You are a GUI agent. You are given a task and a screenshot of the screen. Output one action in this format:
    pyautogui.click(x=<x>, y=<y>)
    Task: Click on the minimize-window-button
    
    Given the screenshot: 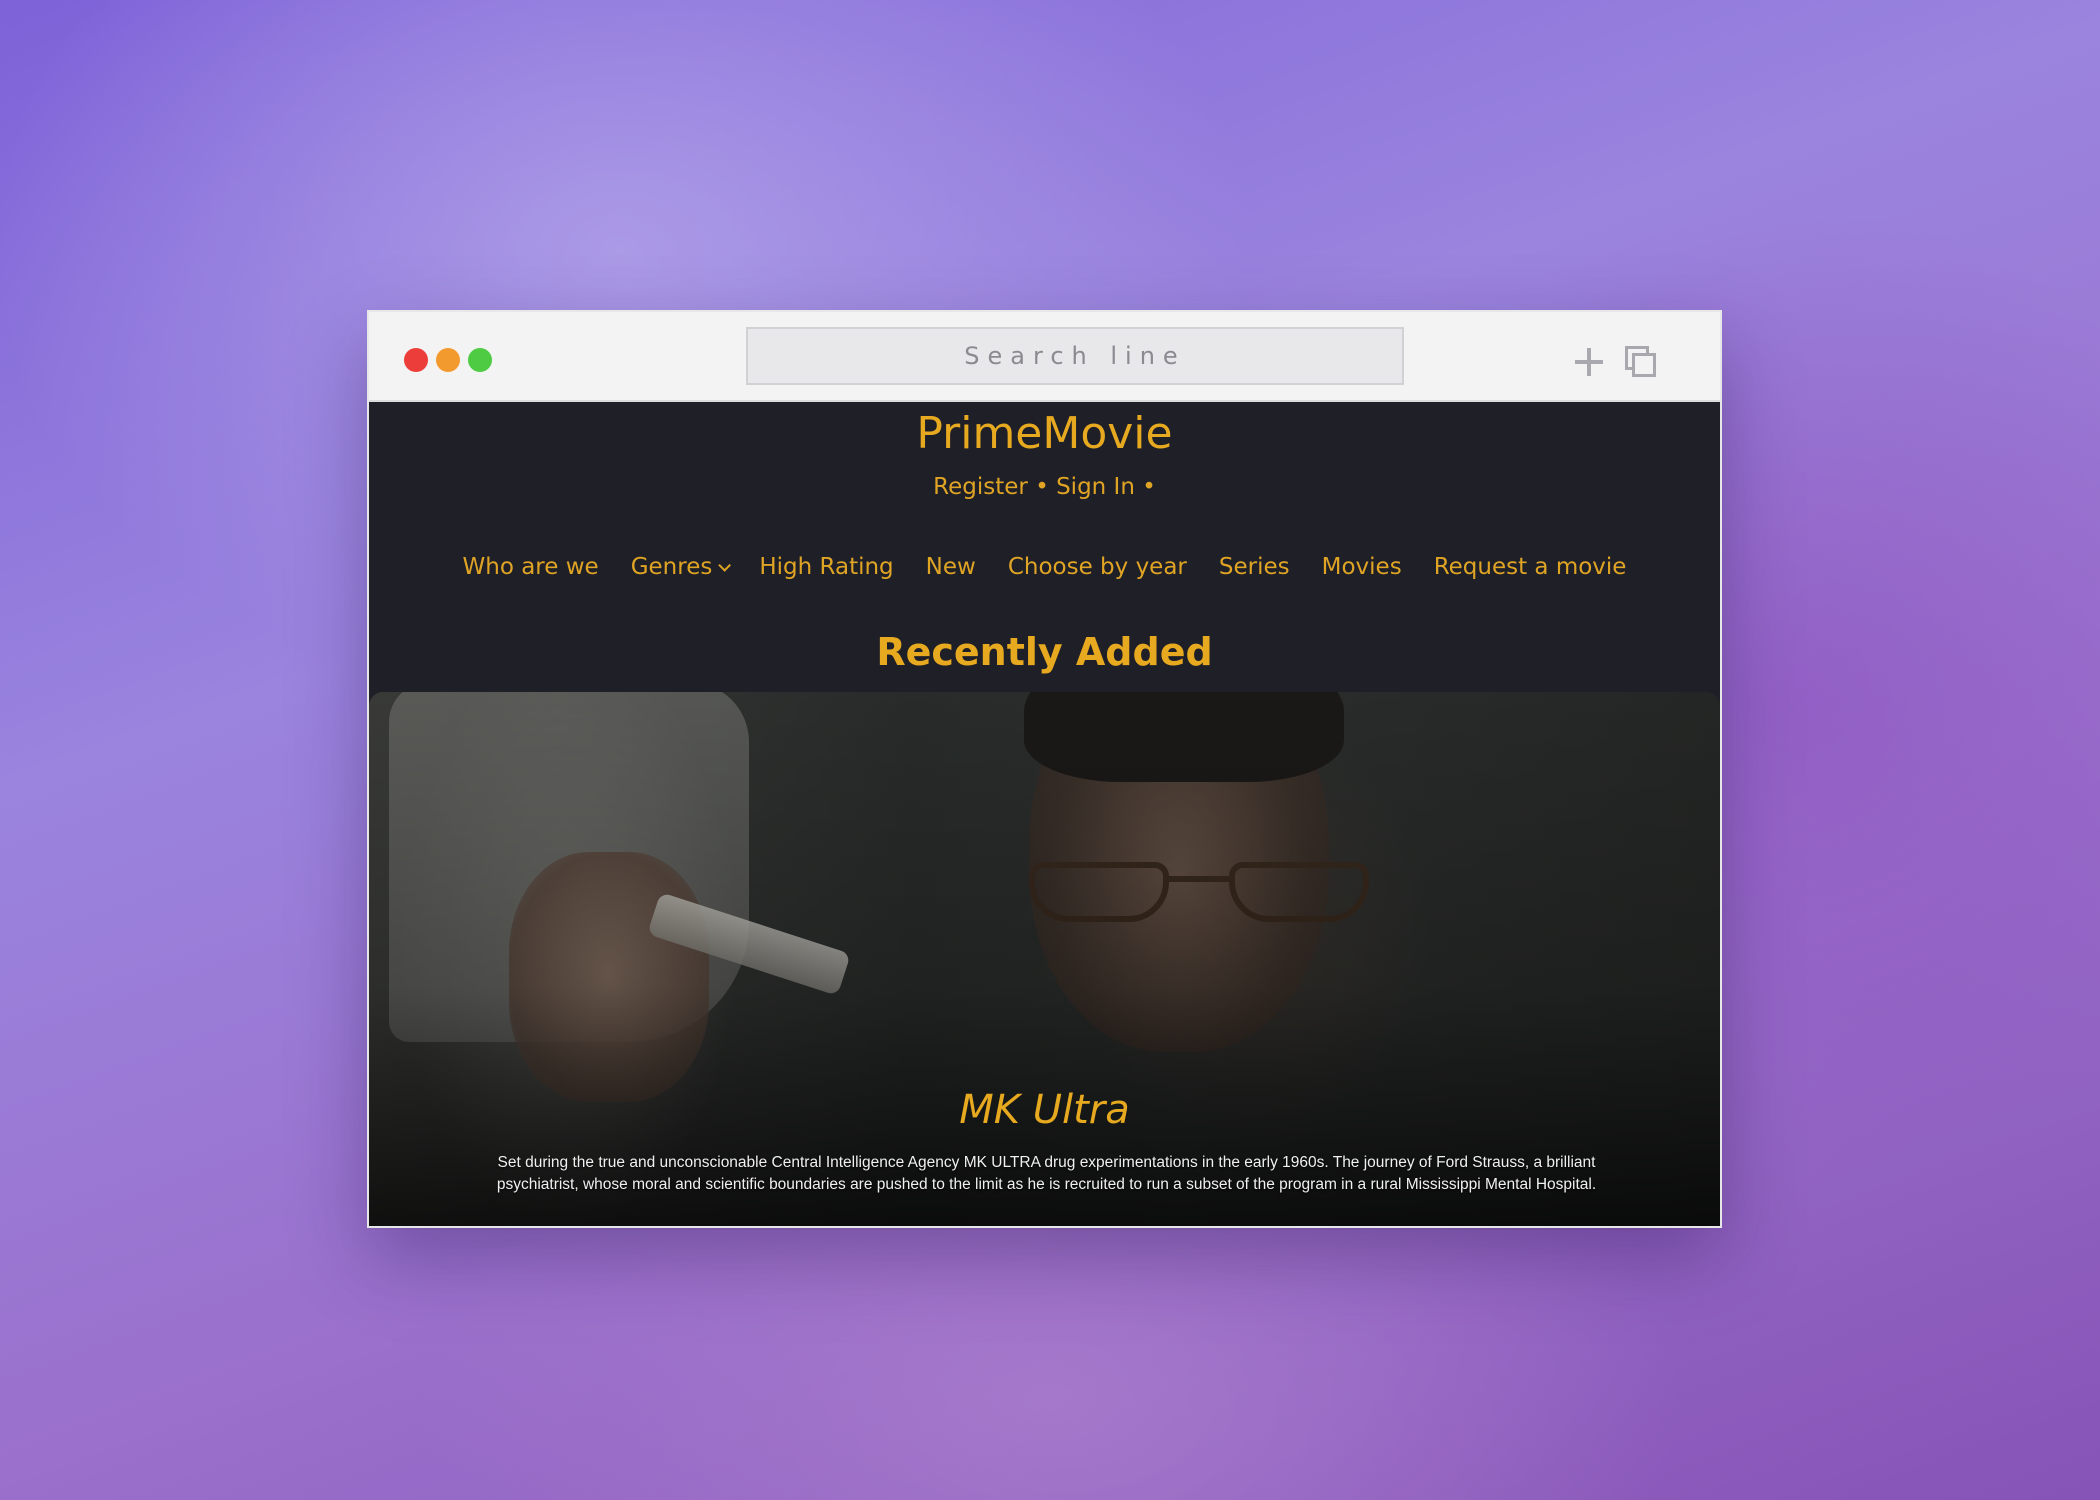 What is the action you would take?
    pyautogui.click(x=448, y=360)
    